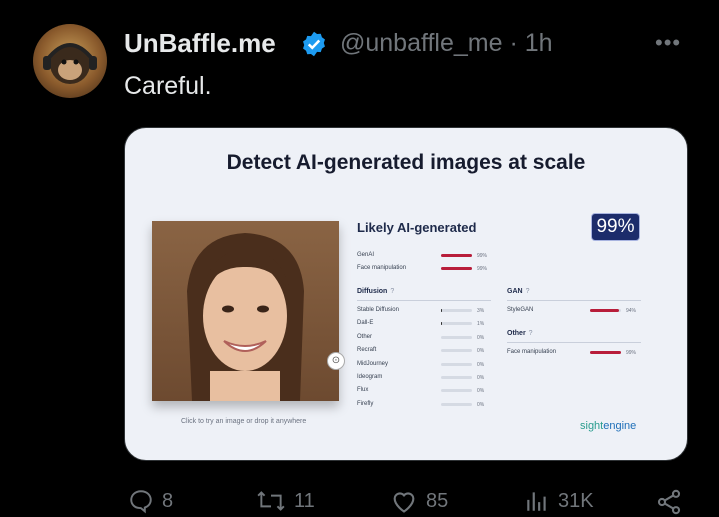  I want to click on gan-heading: GAN?, so click(518, 291).